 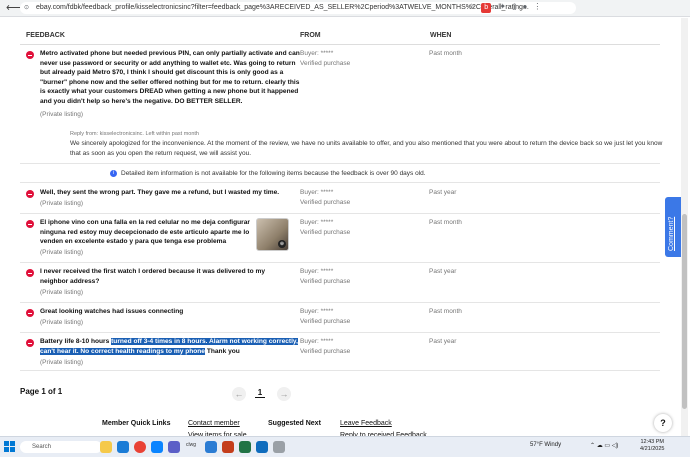 What do you see at coordinates (76, 341) in the screenshot?
I see `comment-part: Battery life 8-10 hours` at bounding box center [76, 341].